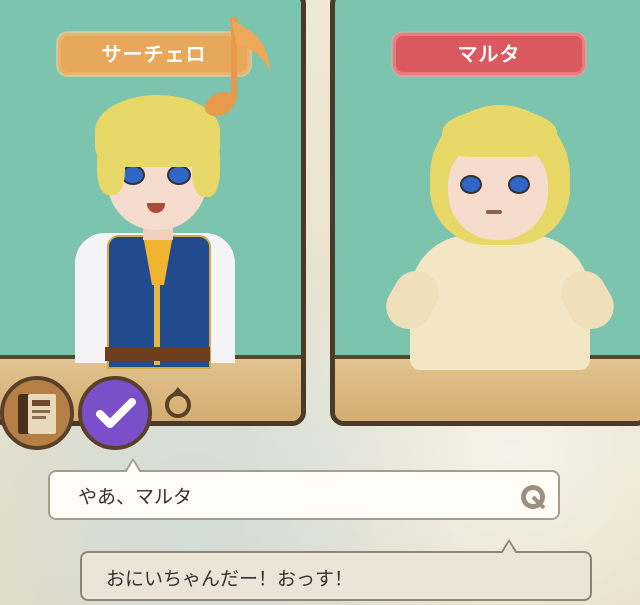 The image size is (640, 605). Describe the element at coordinates (178, 402) in the screenshot. I see `ring-icon` at that location.